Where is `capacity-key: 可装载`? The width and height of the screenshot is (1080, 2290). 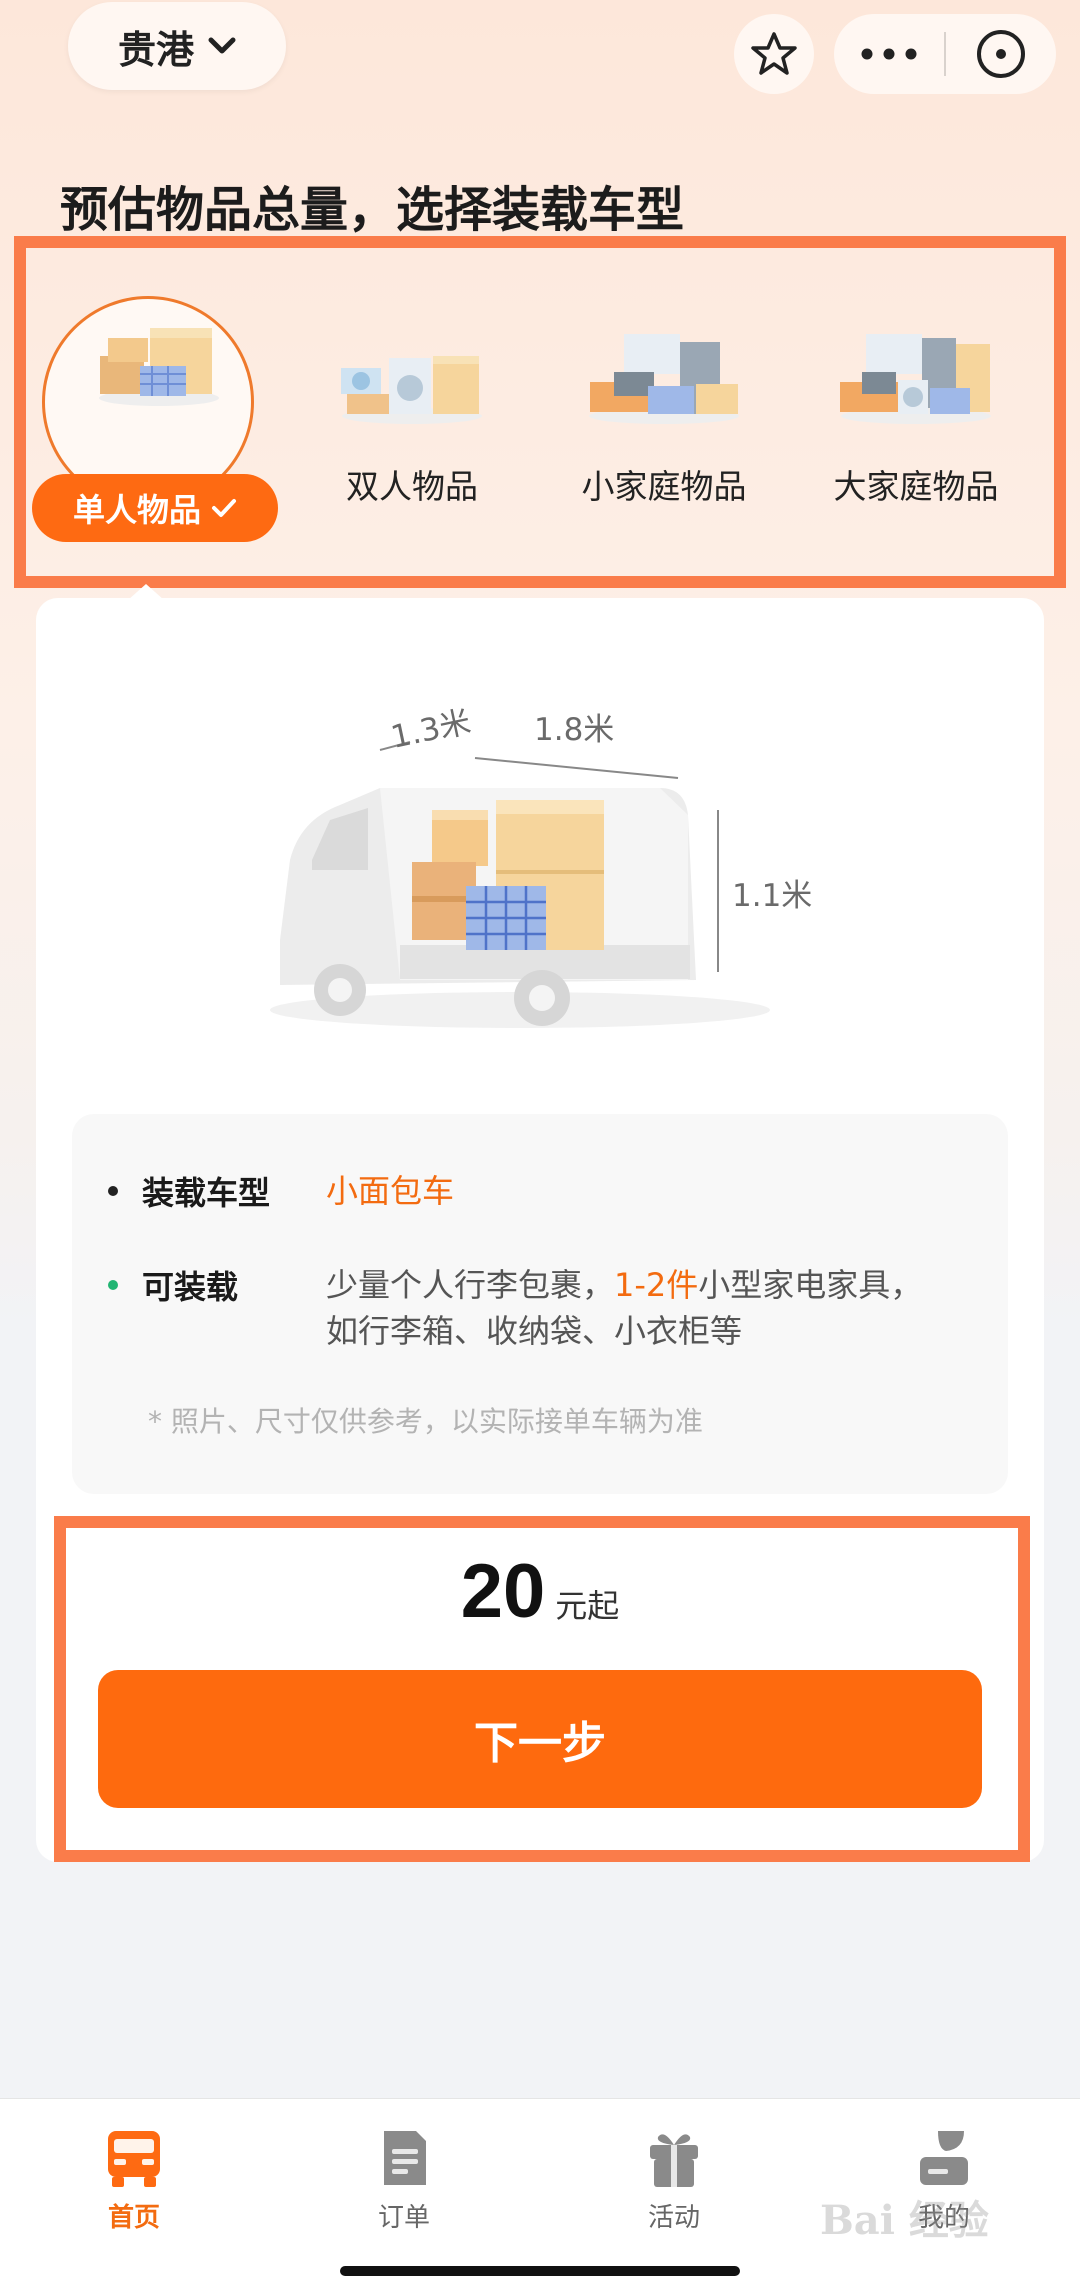
capacity-key: 可装载 is located at coordinates (190, 1287).